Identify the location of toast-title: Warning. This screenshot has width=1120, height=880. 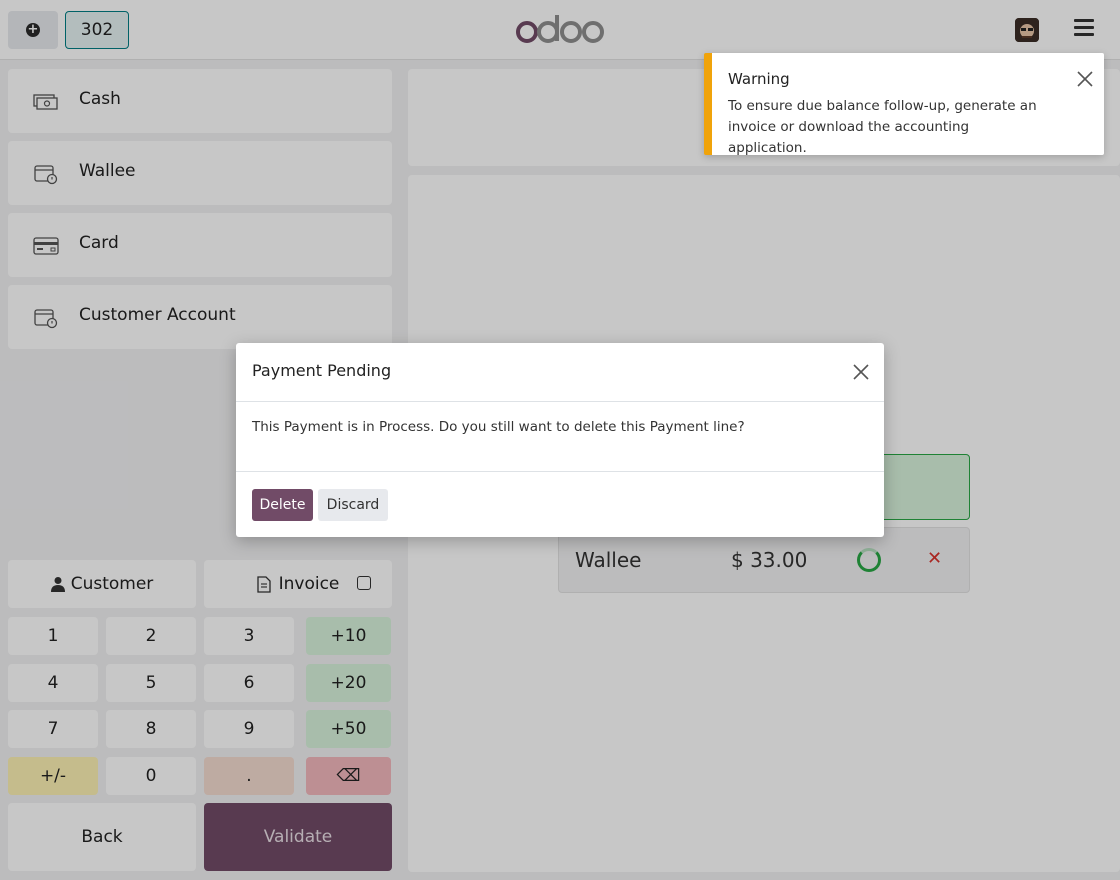
(759, 79).